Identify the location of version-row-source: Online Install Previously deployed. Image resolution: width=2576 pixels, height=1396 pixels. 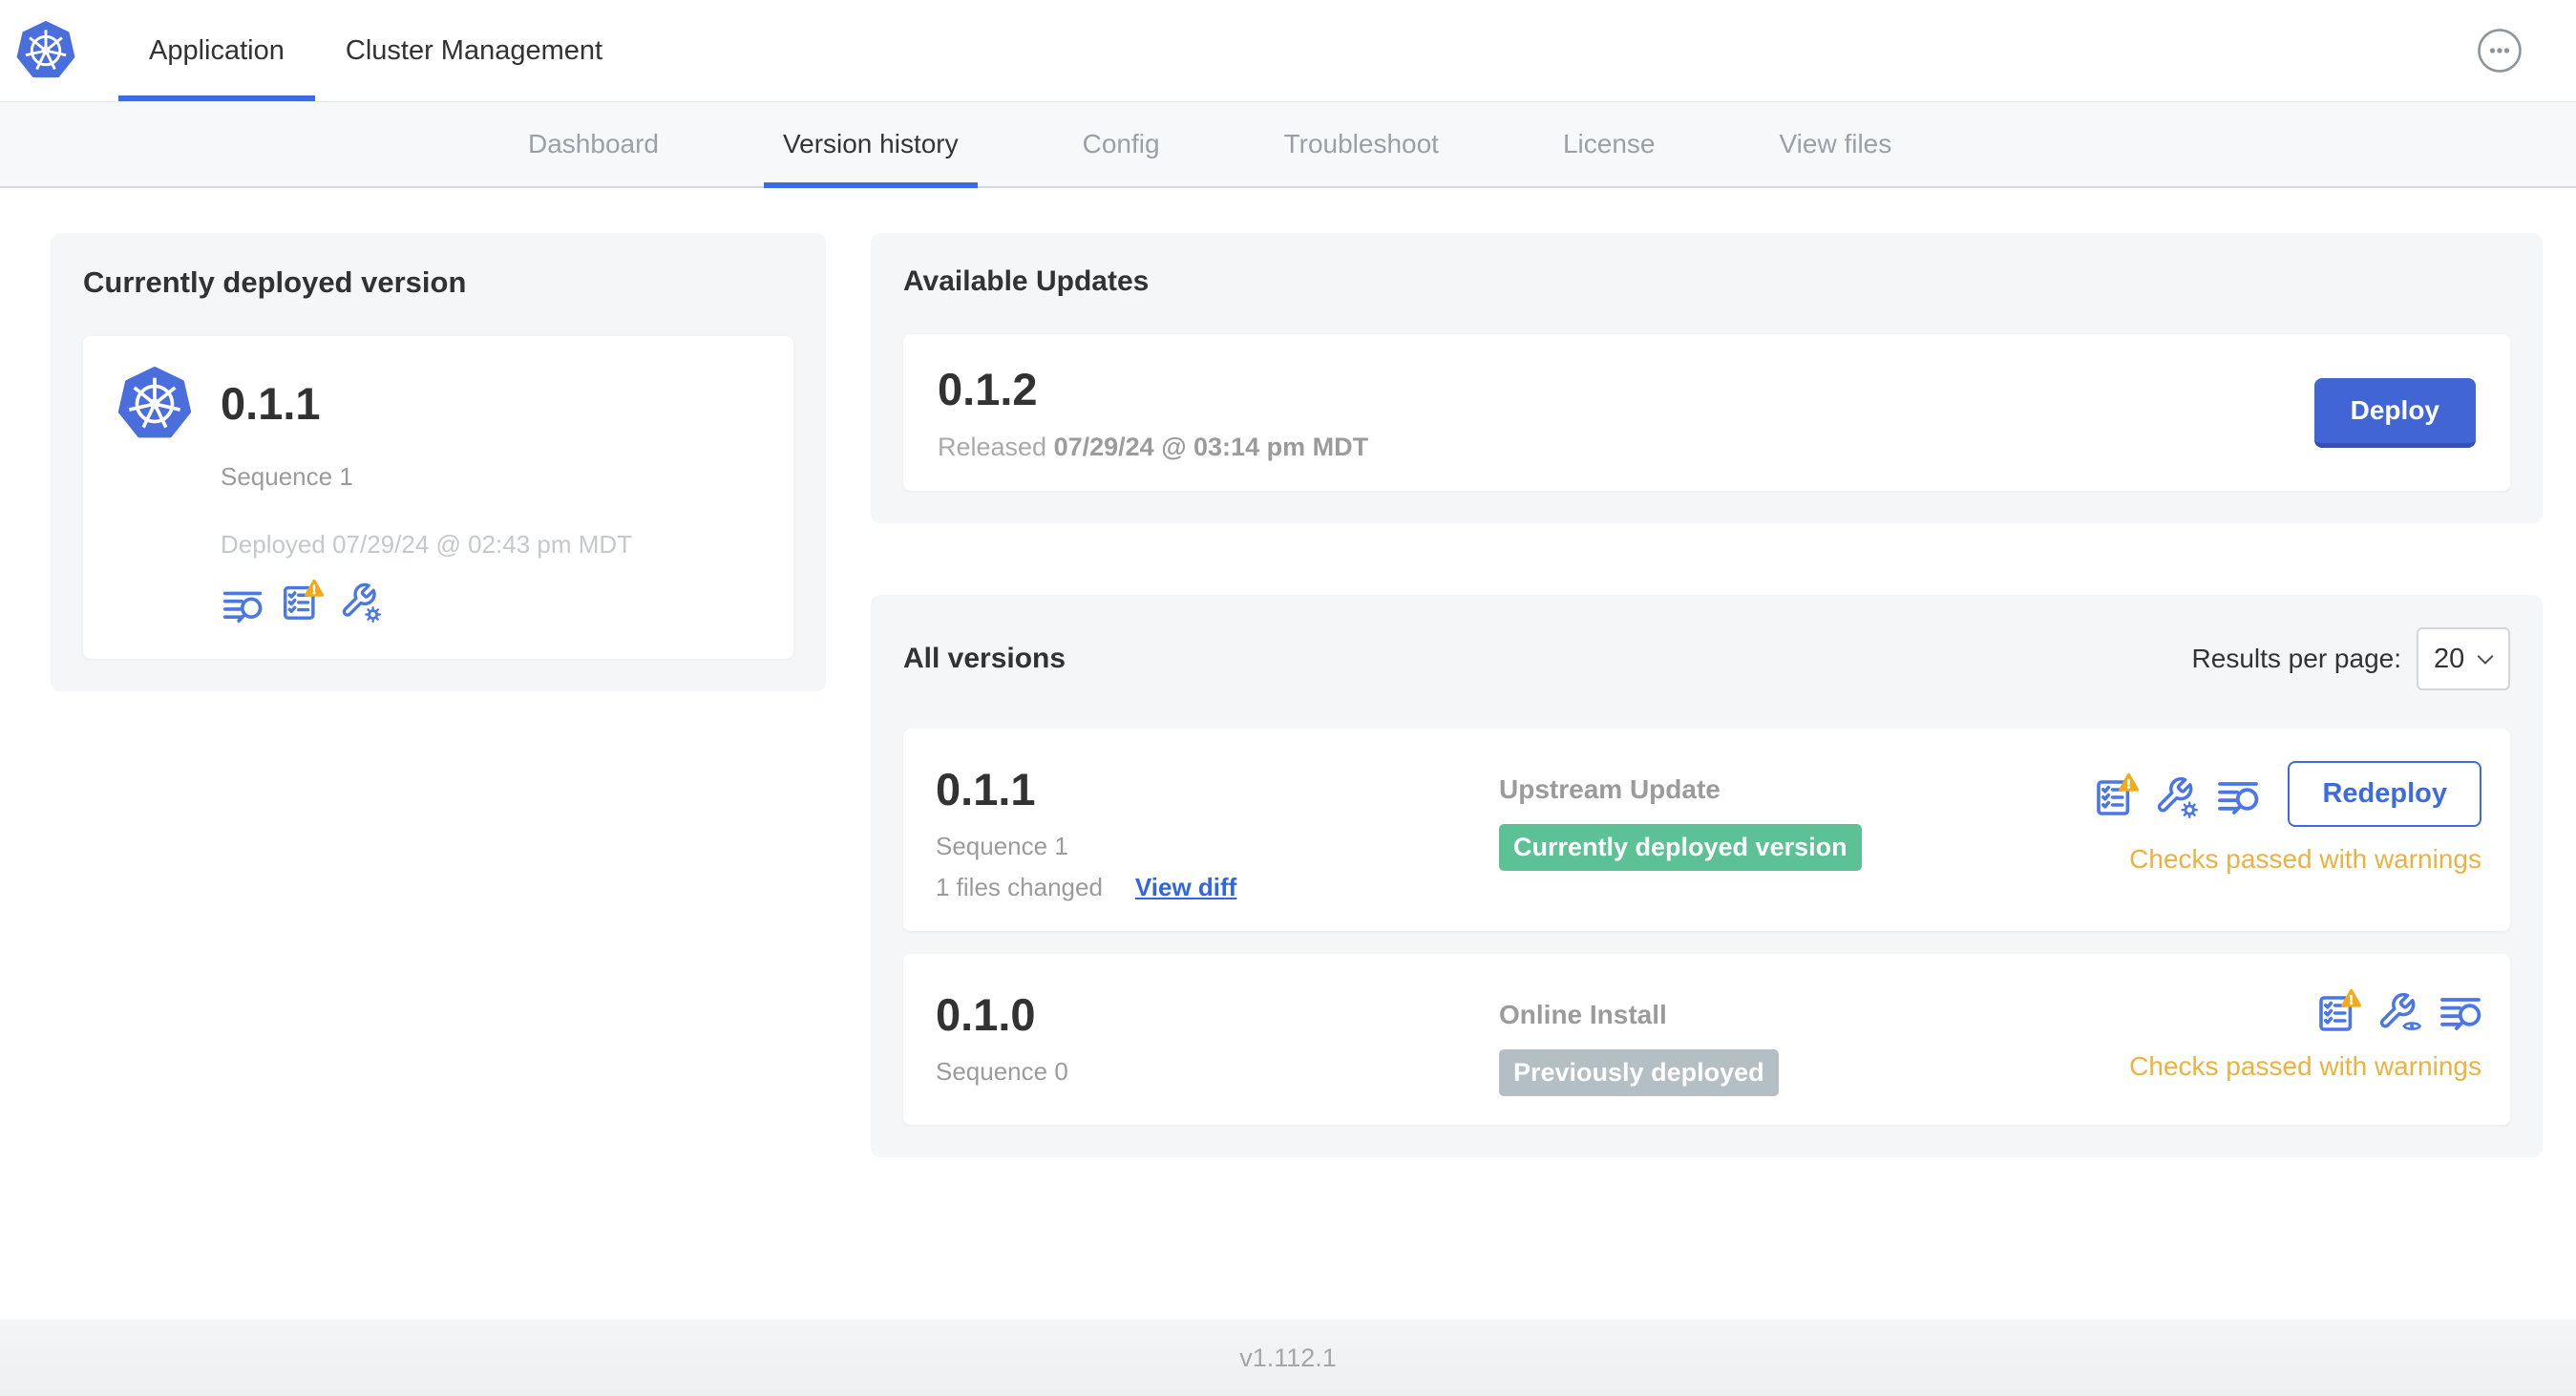
(1814, 1041).